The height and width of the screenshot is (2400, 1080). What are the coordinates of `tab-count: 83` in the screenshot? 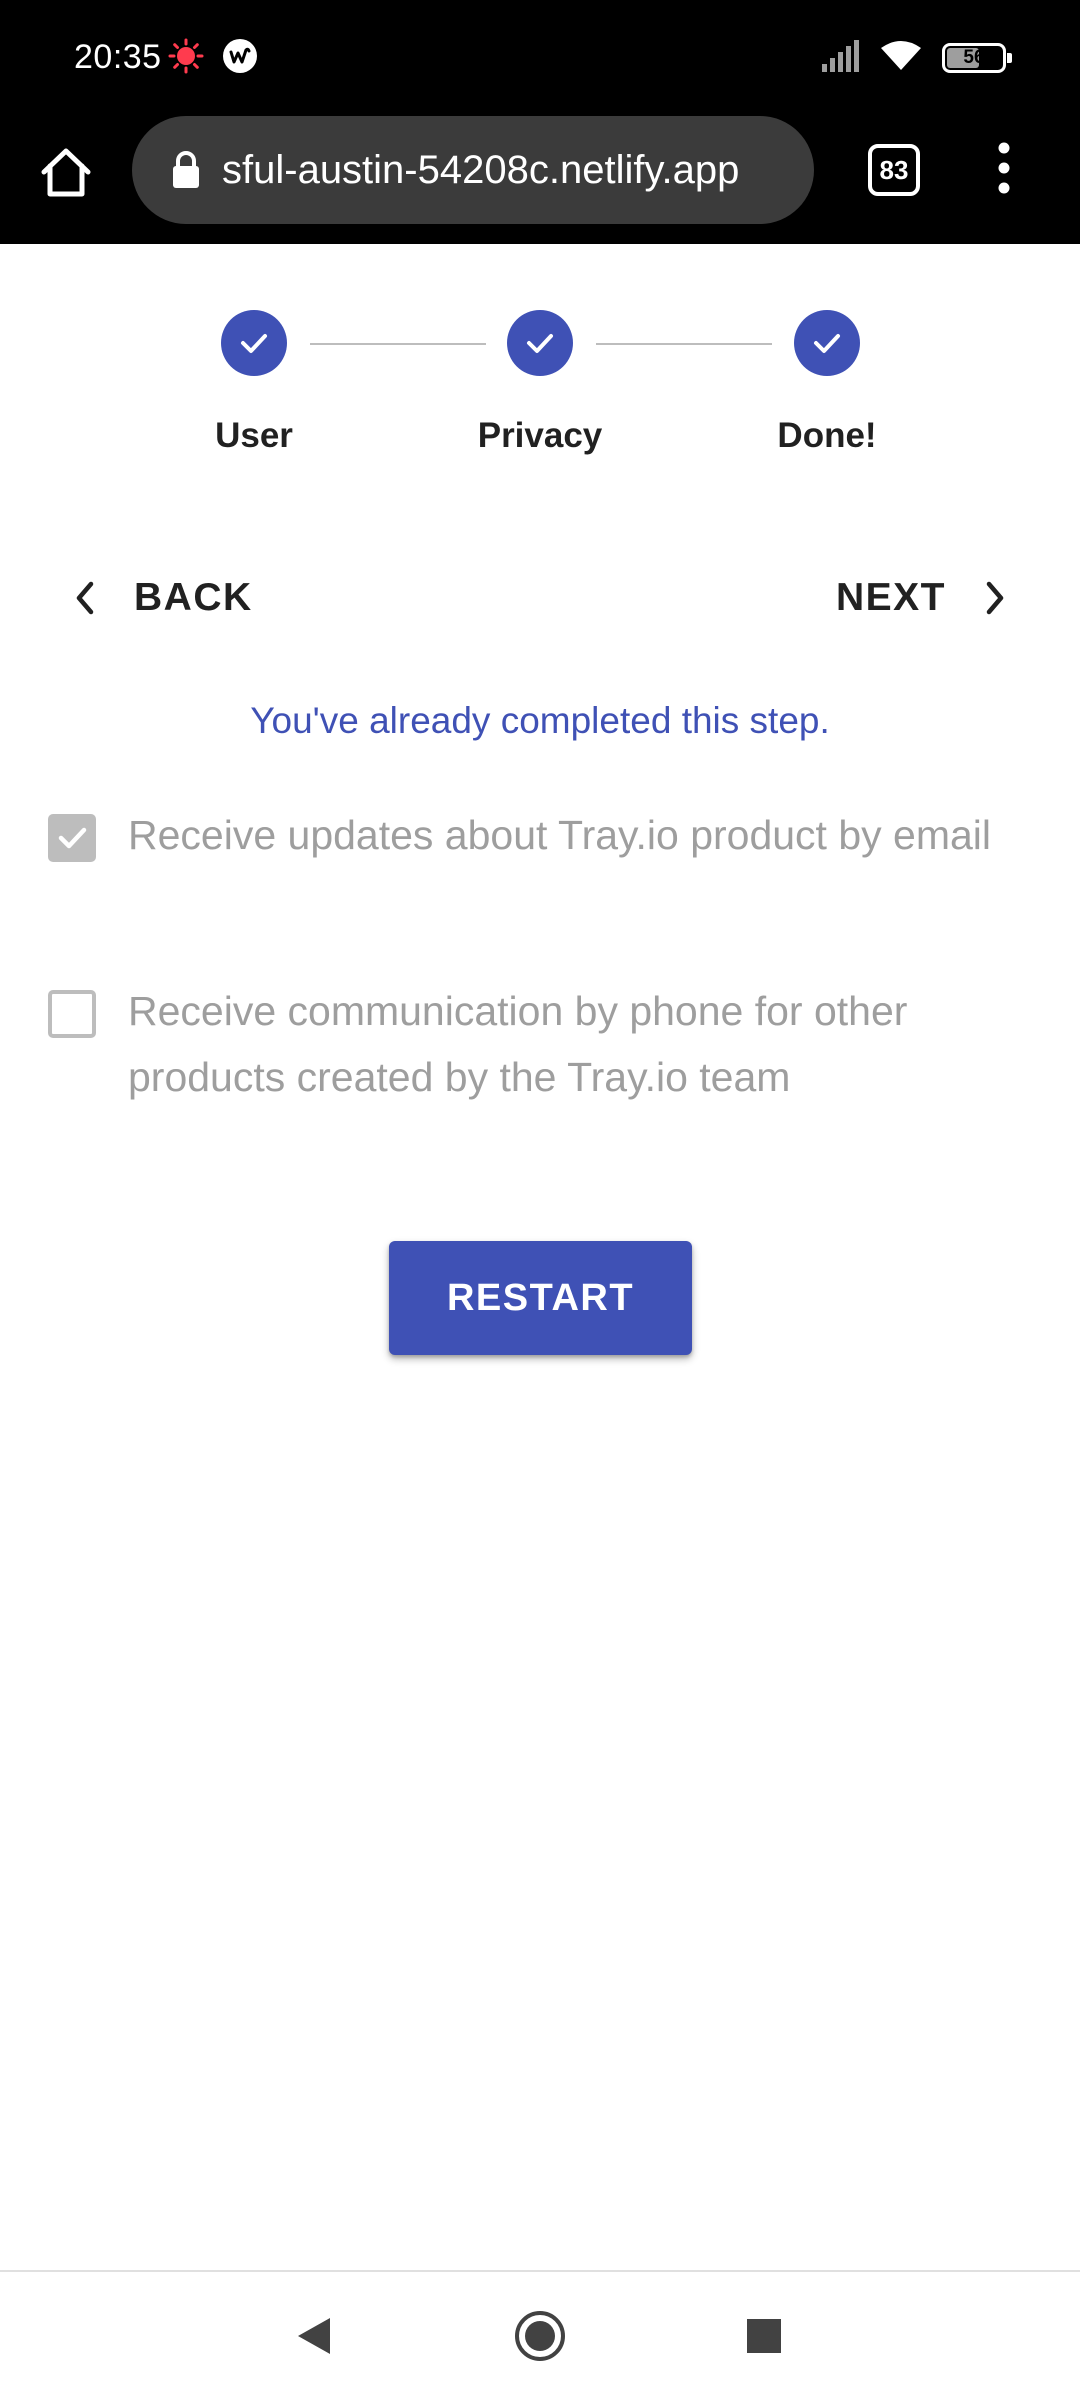 It's located at (894, 169).